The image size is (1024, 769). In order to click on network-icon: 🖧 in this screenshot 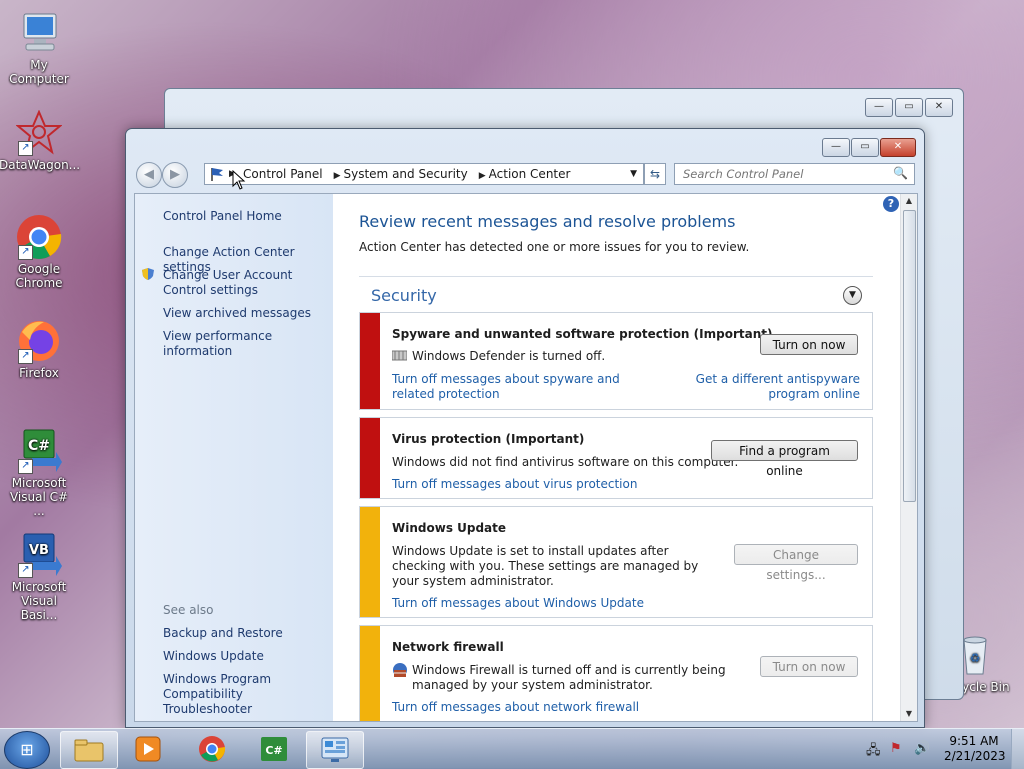, I will do `click(873, 752)`.